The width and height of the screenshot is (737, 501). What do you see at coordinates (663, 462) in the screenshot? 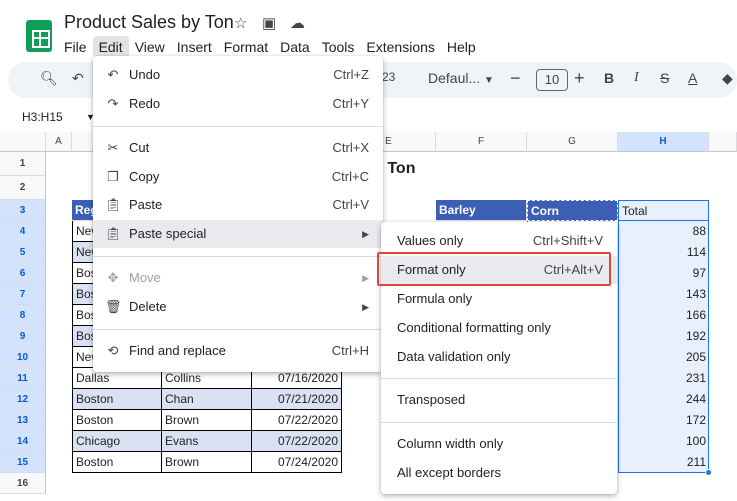
I see `cell-total: 211` at bounding box center [663, 462].